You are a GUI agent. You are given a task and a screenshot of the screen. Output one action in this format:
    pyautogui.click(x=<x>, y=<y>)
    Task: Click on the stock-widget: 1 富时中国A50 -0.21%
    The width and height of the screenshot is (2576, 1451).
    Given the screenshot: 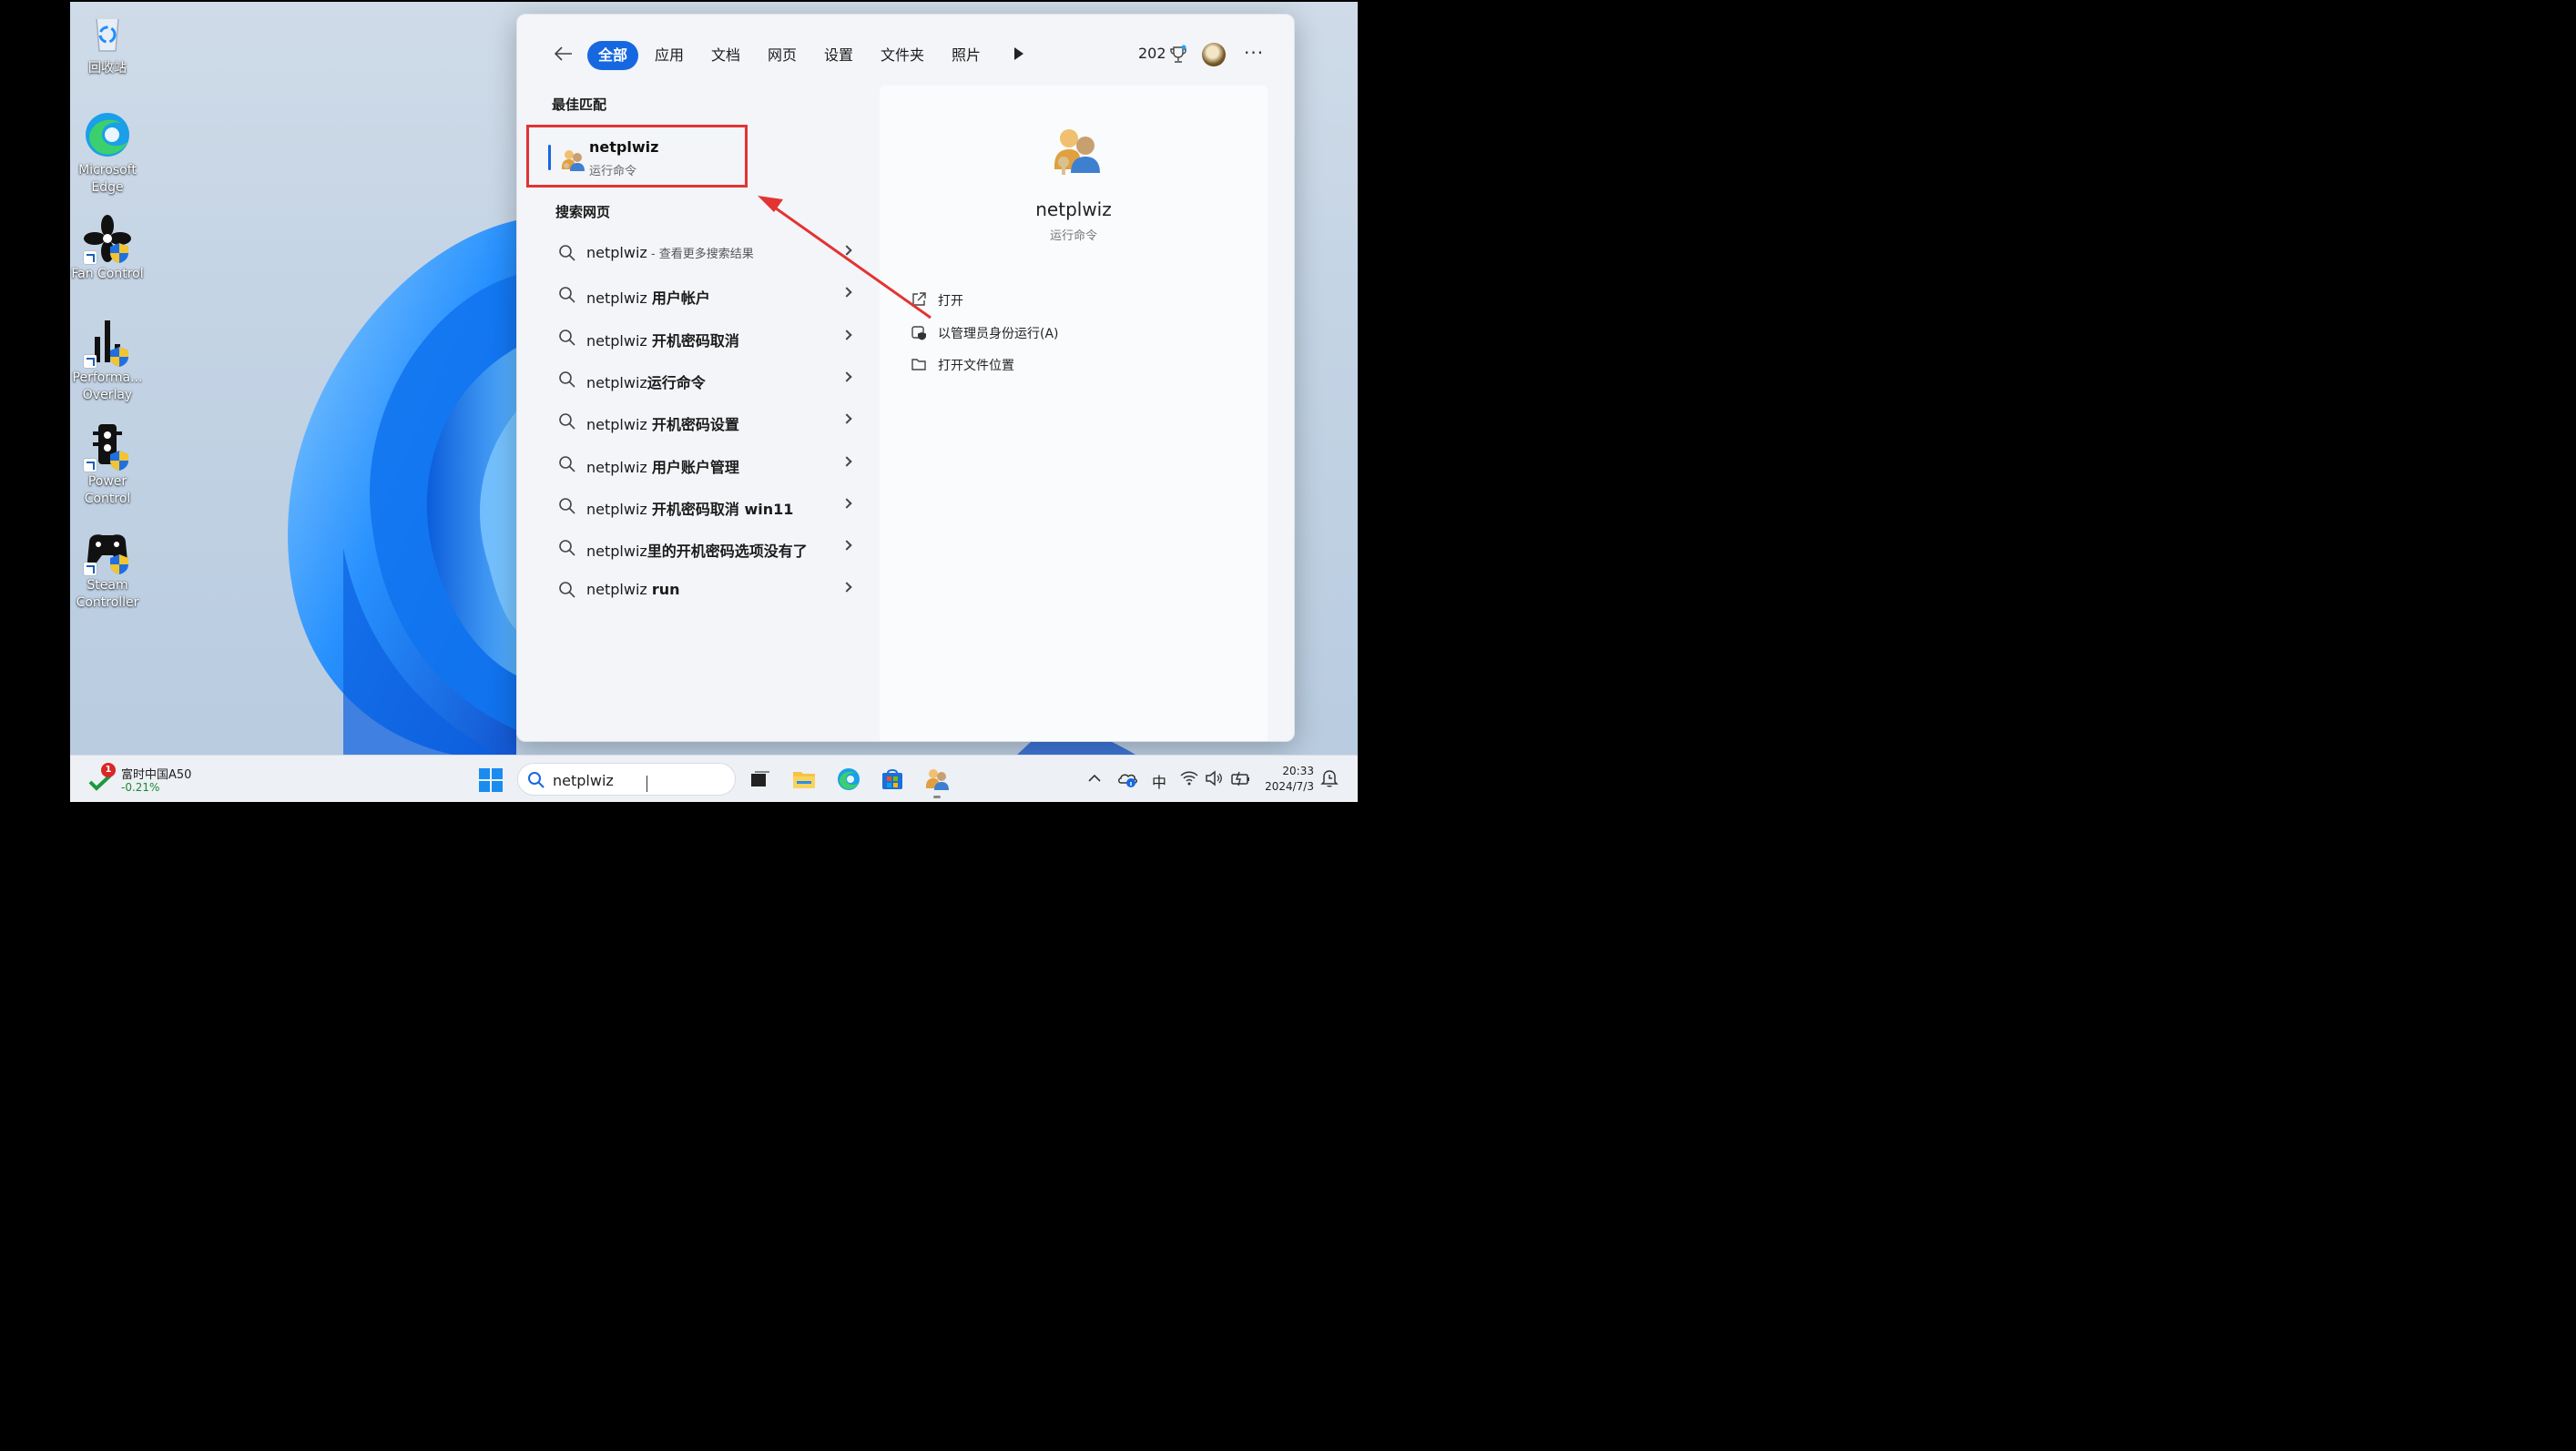 What is the action you would take?
    pyautogui.click(x=148, y=780)
    